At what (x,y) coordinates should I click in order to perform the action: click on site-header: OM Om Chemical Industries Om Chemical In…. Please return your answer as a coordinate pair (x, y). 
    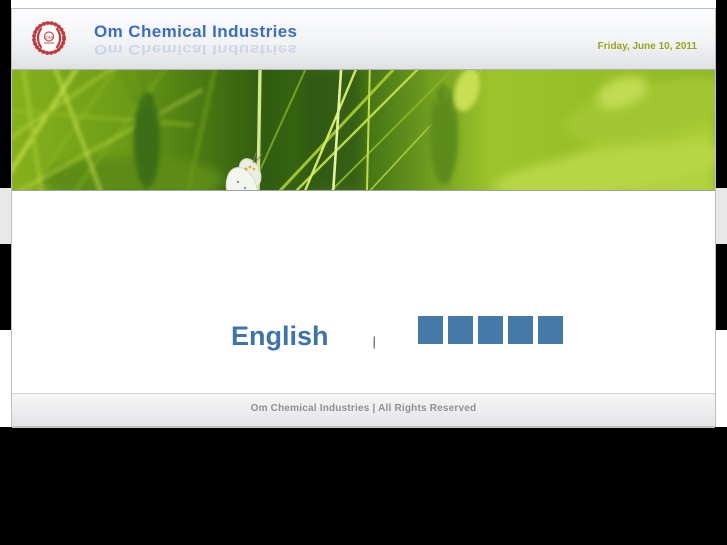
    Looking at the image, I should click on (363, 39).